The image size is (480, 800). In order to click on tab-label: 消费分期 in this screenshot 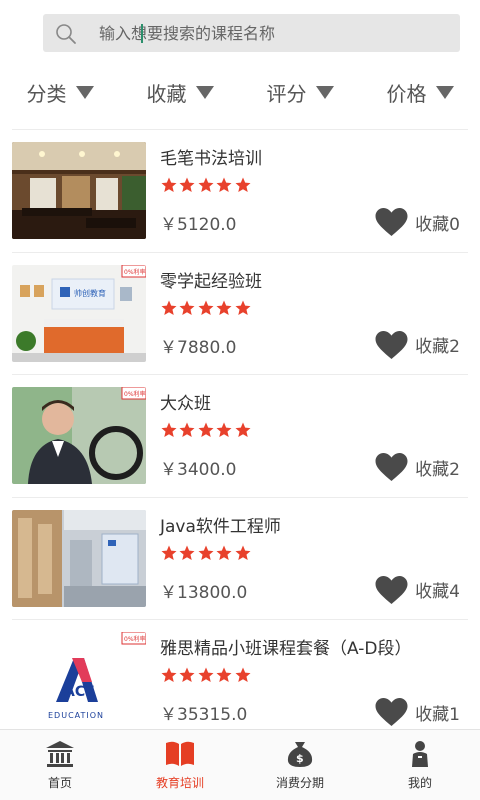, I will do `click(299, 782)`.